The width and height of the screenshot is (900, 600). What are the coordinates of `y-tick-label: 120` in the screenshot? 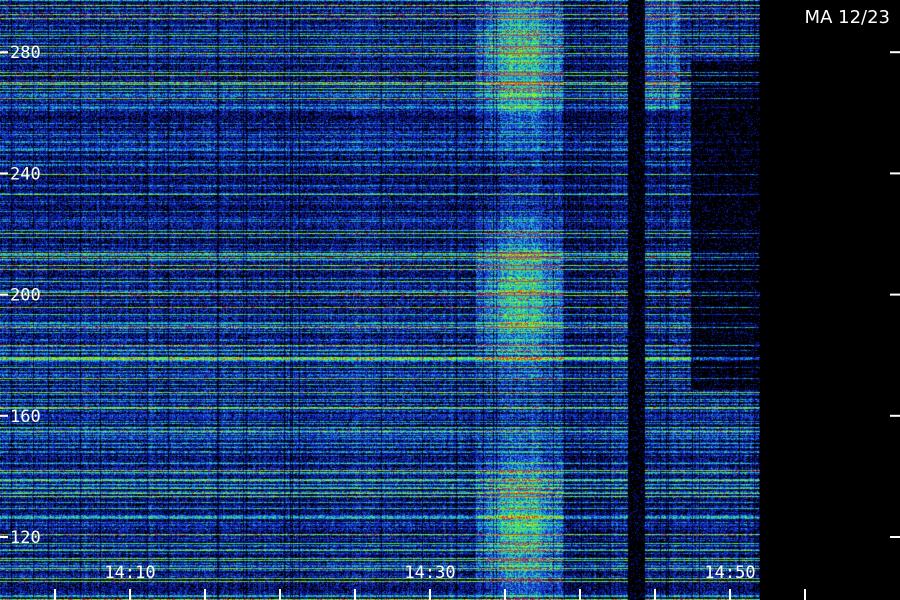 It's located at (25, 538).